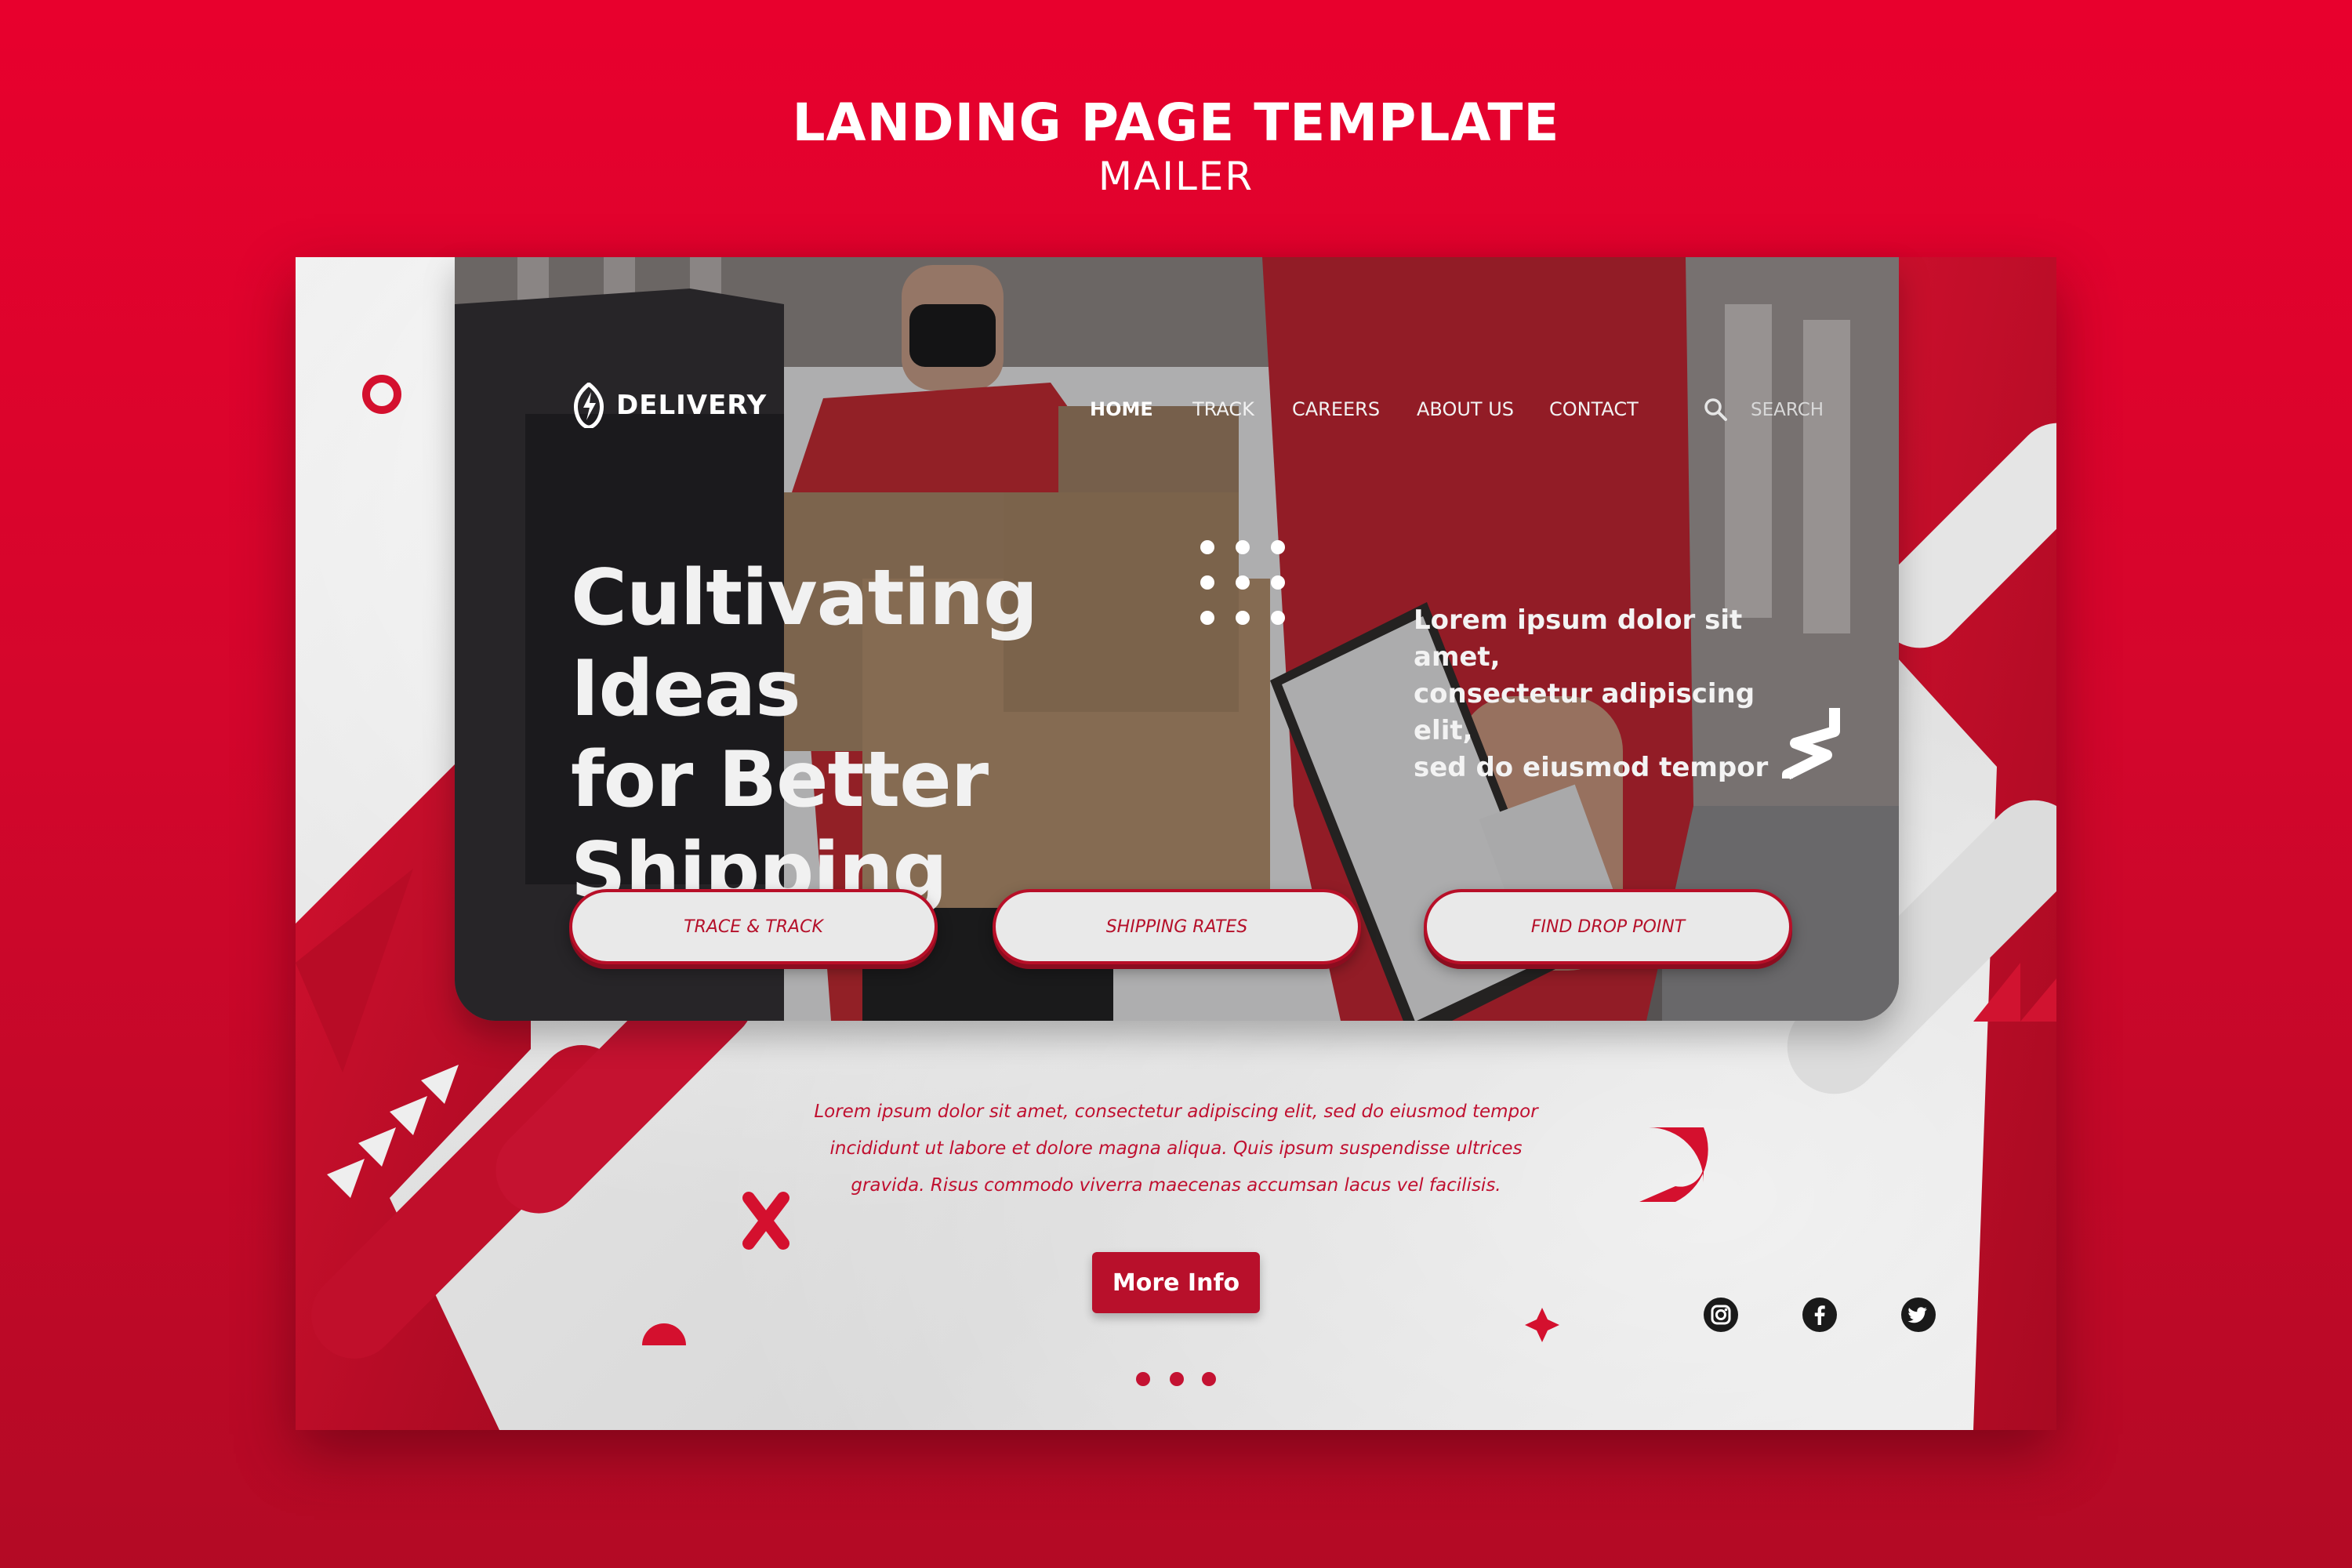 The width and height of the screenshot is (2352, 1568). Describe the element at coordinates (1121, 409) in the screenshot. I see `nav-home: HOME` at that location.